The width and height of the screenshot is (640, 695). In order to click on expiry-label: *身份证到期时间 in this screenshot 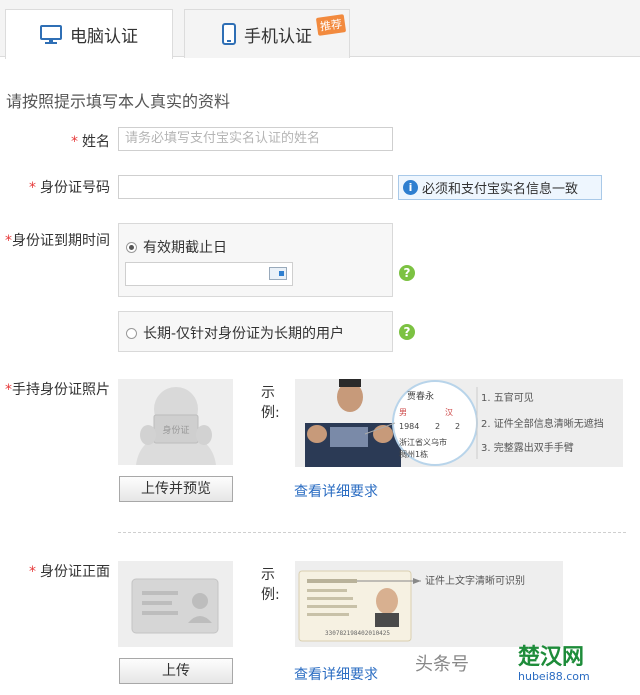, I will do `click(57, 241)`.